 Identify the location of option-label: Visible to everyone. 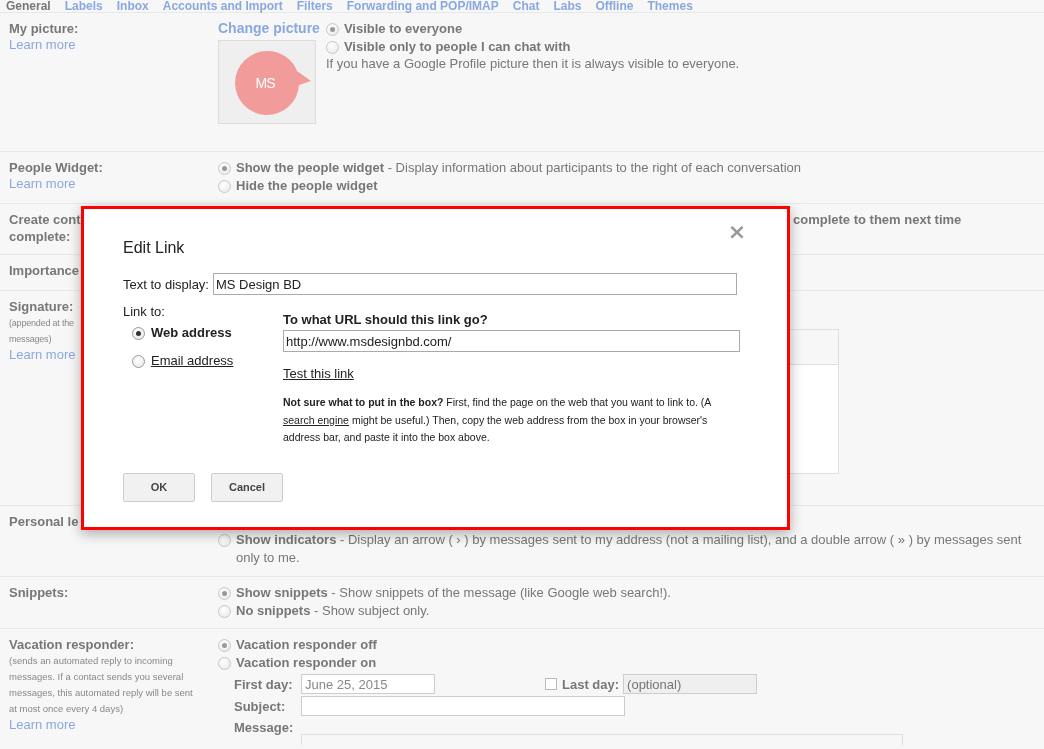
(403, 29).